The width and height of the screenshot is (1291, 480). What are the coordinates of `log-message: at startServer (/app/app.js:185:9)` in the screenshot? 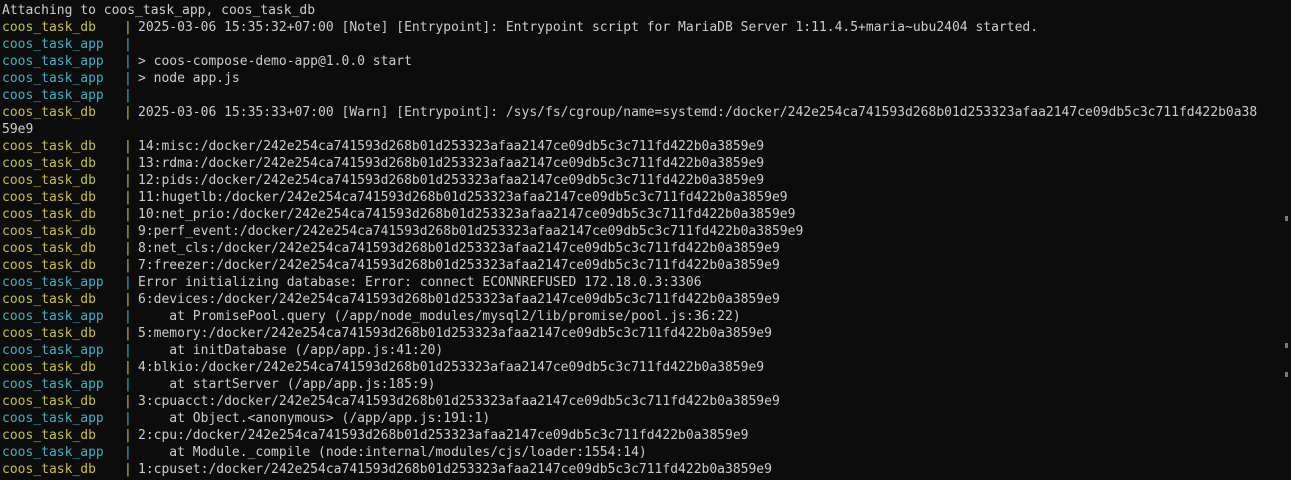 It's located at (287, 384).